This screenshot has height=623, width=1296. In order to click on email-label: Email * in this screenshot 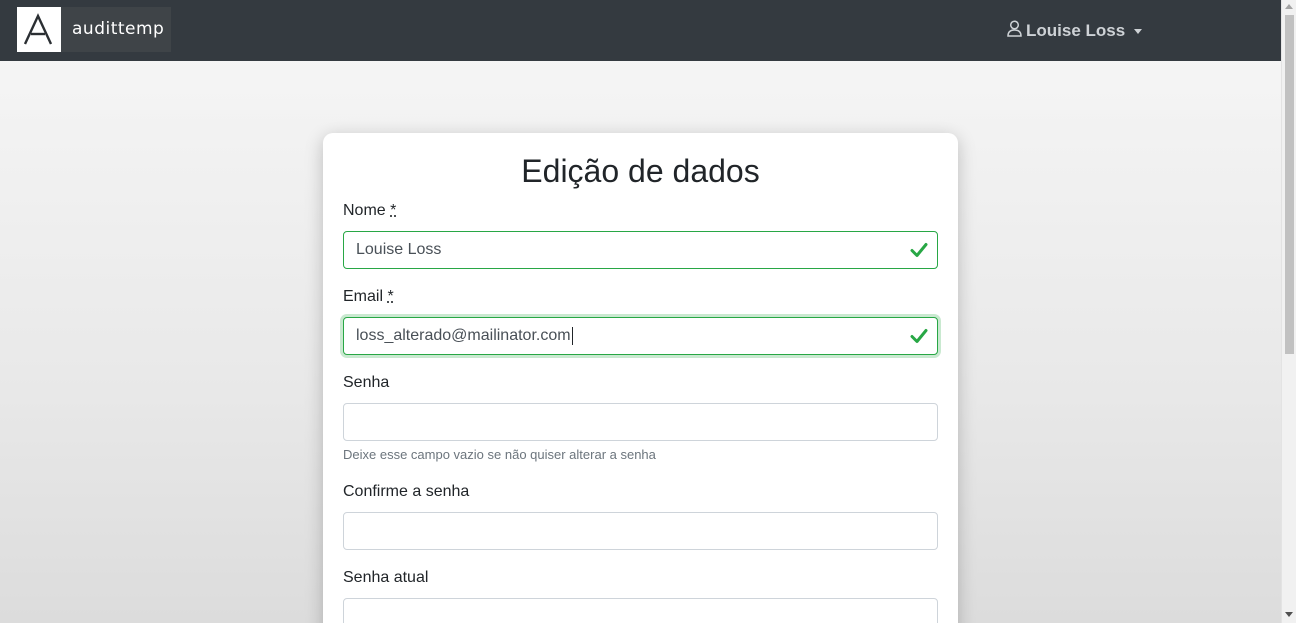, I will do `click(368, 297)`.